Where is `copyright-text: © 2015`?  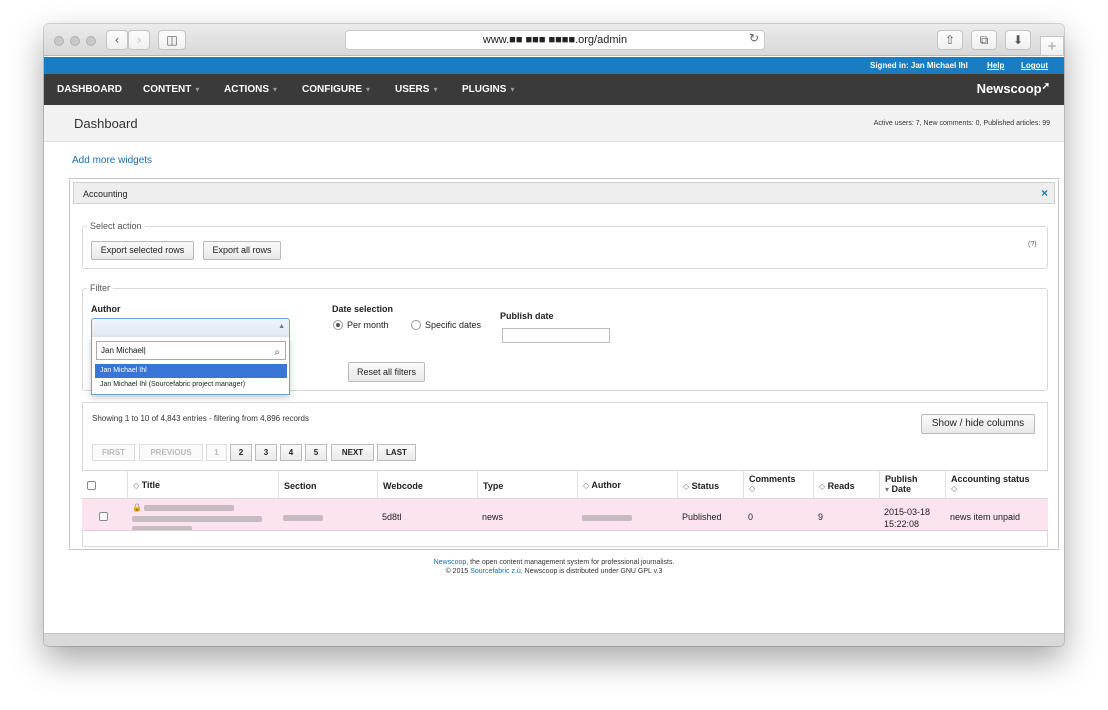
copyright-text: © 2015 is located at coordinates (458, 571).